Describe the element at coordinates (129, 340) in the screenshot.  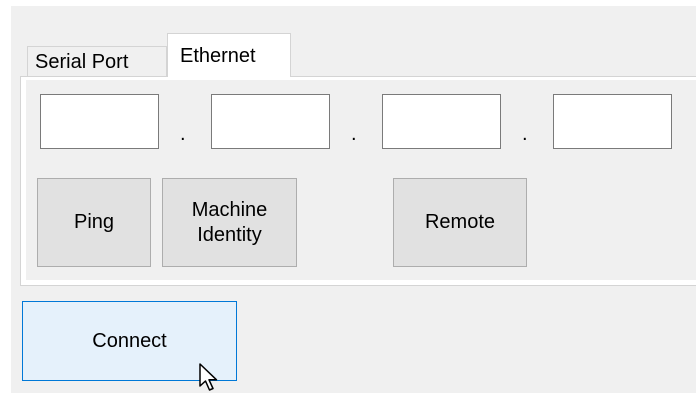
I see `connect-button-label: Connect` at that location.